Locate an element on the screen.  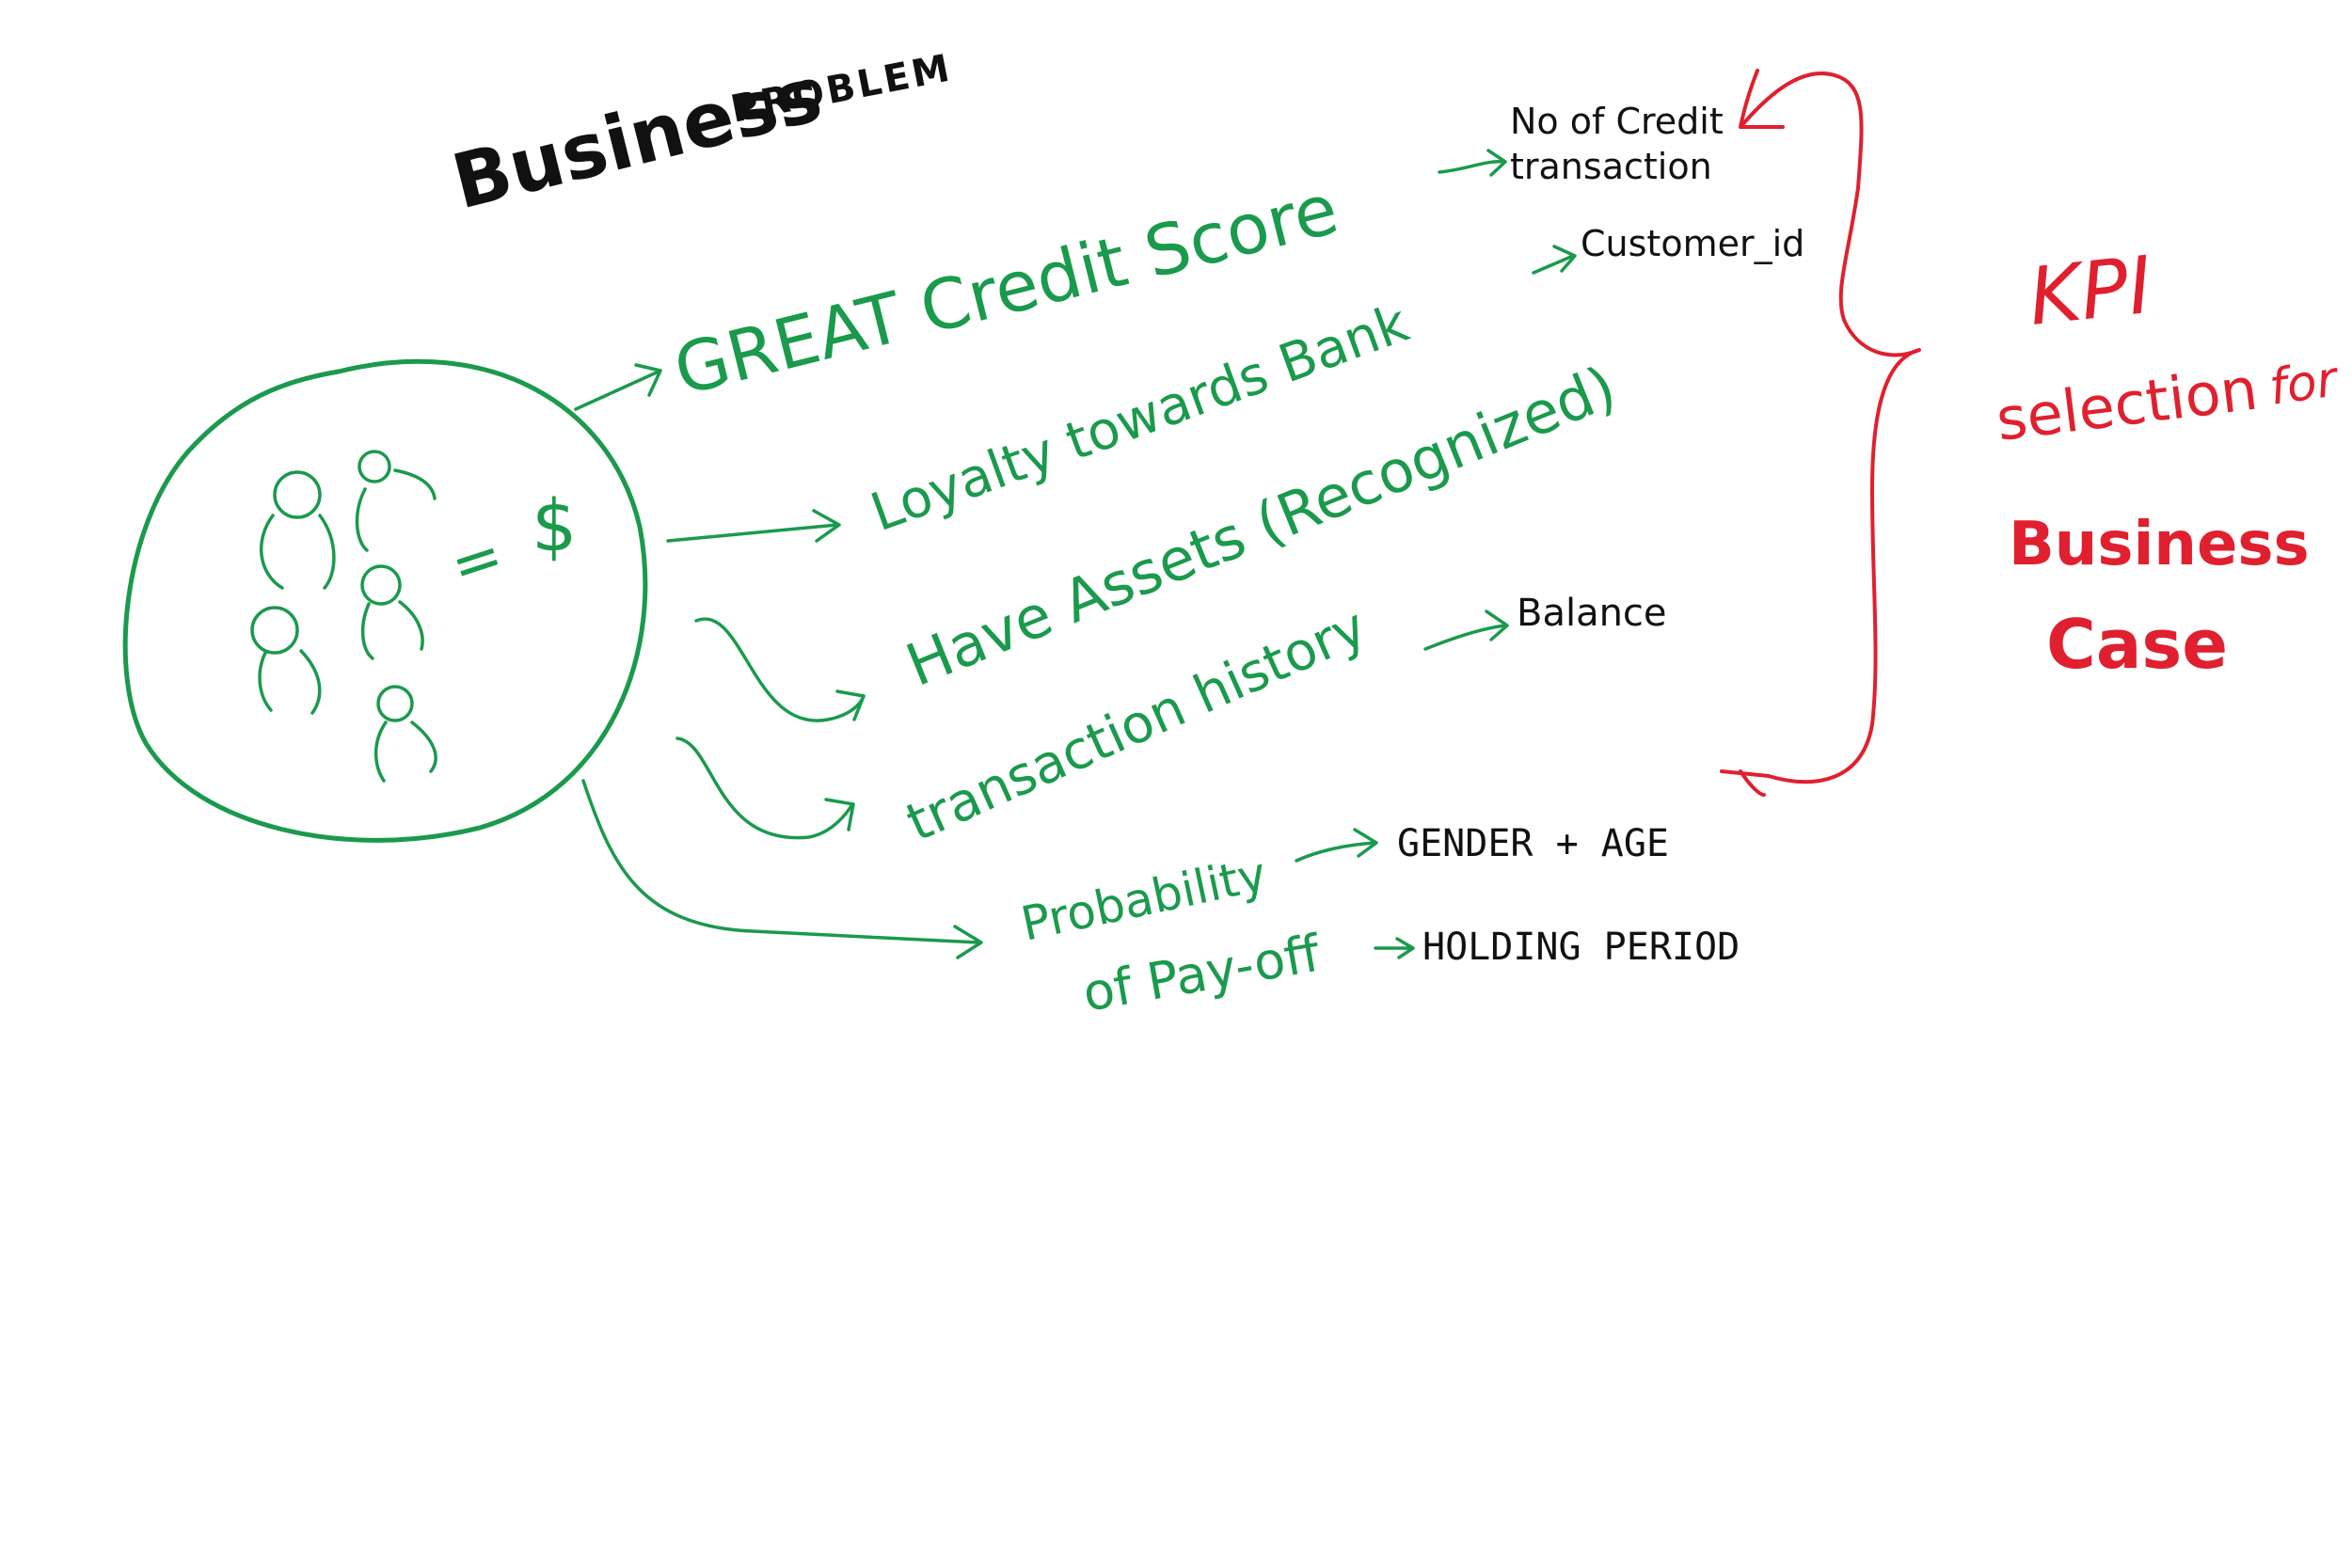
customers-circle-group: = $ is located at coordinates (385, 600).